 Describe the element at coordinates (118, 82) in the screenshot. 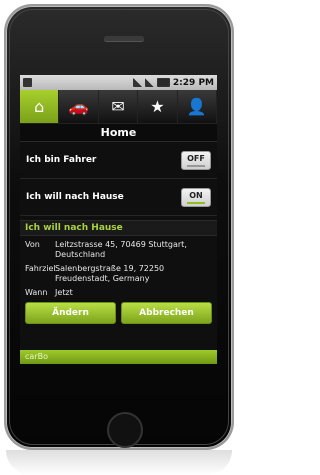

I see `status-bar: 2:29 PM` at that location.